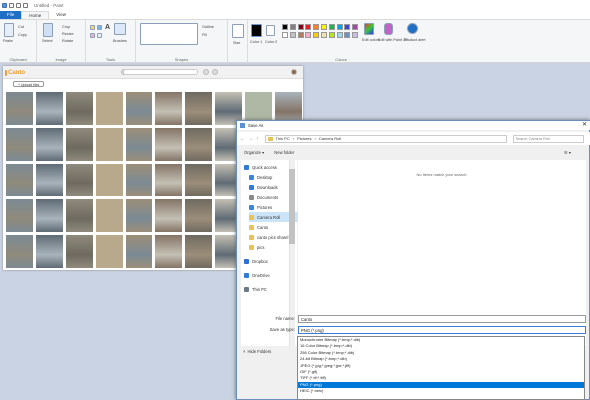 The image size is (590, 400). What do you see at coordinates (67, 41) in the screenshot?
I see `rotate-button: Rotate` at bounding box center [67, 41].